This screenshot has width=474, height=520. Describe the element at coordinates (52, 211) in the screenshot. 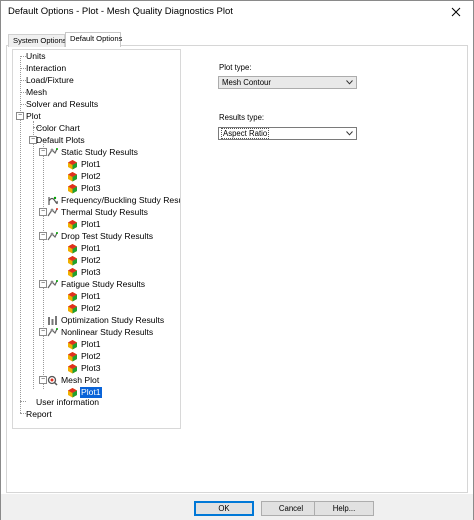

I see `thermal-study-icon` at that location.